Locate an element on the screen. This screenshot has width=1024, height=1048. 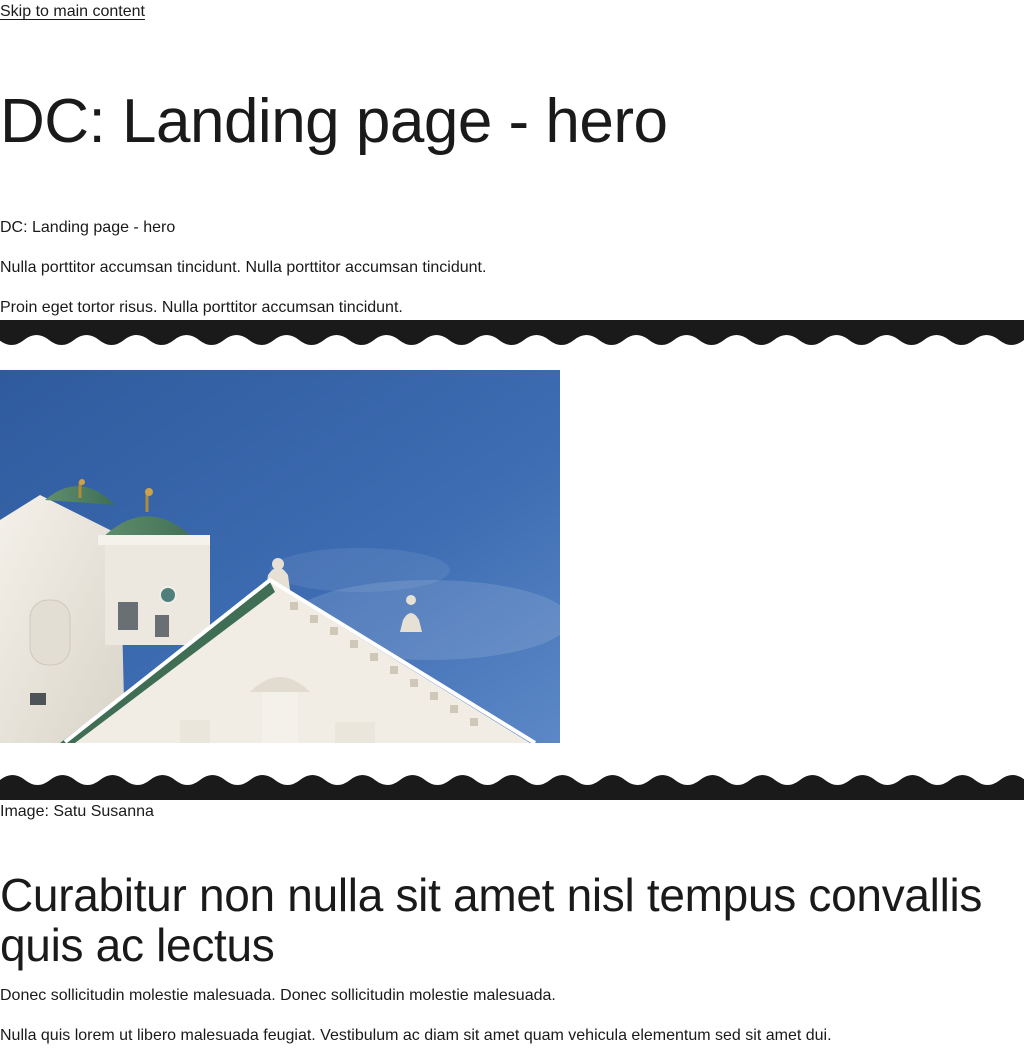
wave-divider-bottom is located at coordinates (512, 787).